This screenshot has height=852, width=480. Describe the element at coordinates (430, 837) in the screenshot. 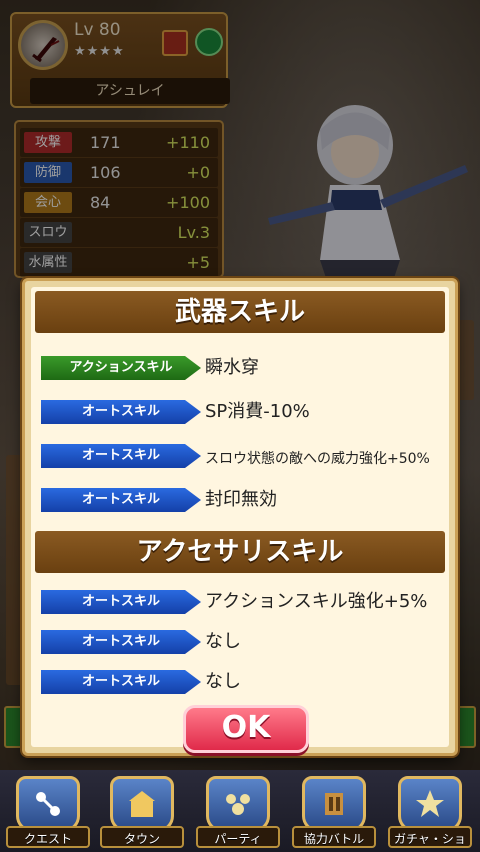

I see `nav-label: ガチャ・ショップ` at that location.